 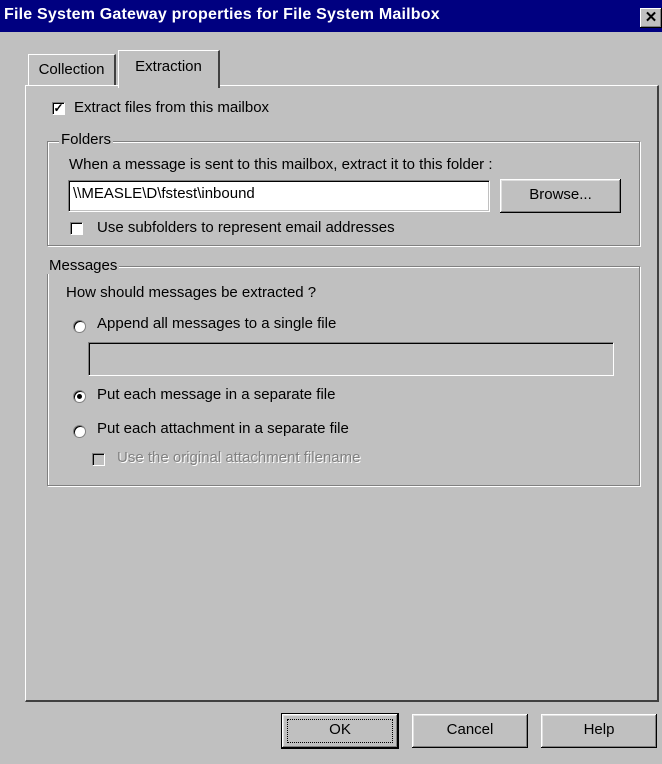 I want to click on help-button: Help, so click(x=599, y=731).